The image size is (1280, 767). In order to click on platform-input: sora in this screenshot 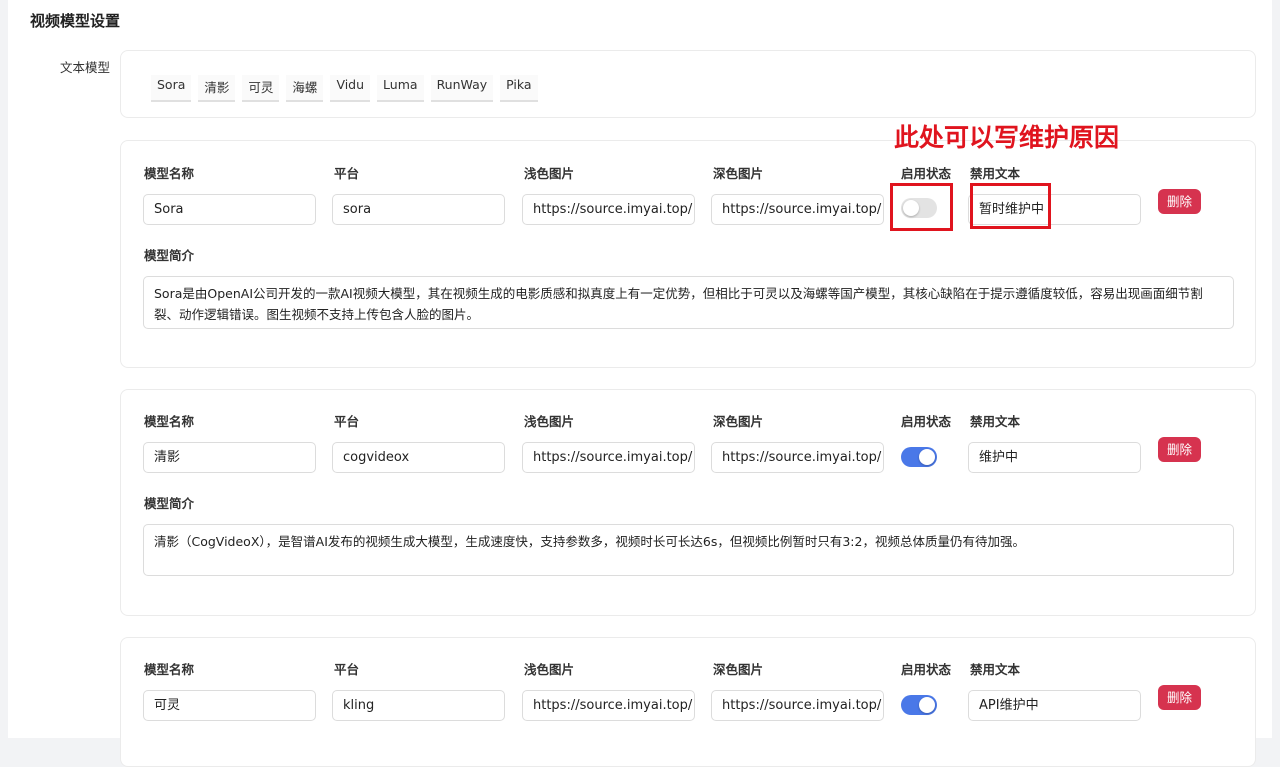, I will do `click(418, 209)`.